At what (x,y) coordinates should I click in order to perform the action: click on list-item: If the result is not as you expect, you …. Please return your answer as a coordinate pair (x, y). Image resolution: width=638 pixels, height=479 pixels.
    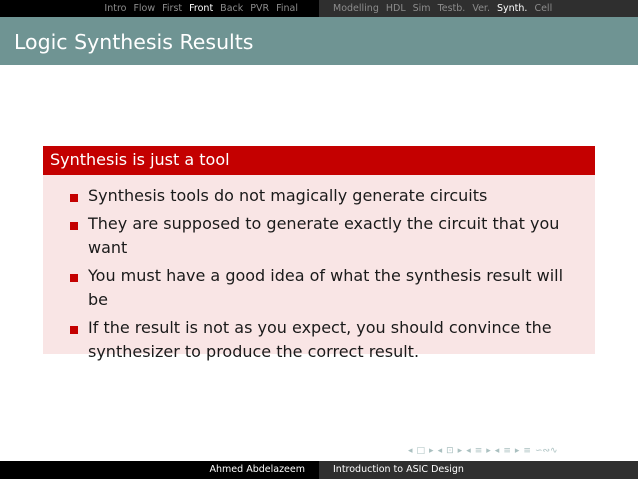
    Looking at the image, I should click on (328, 340).